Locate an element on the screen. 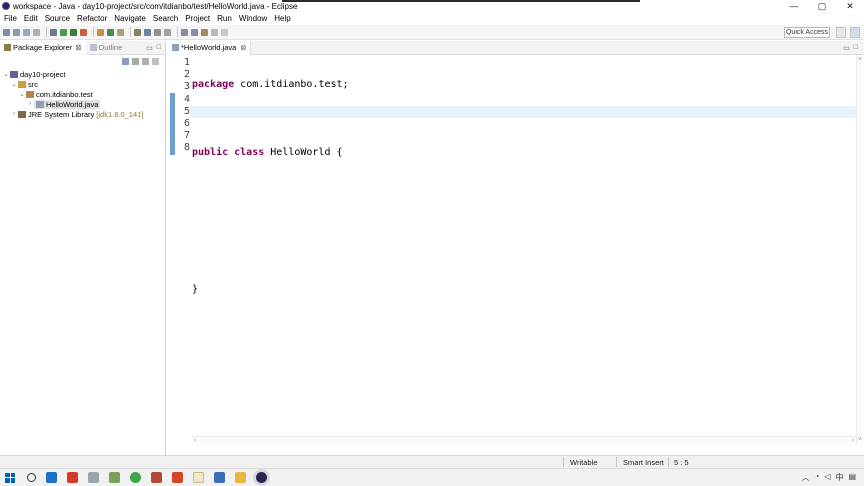 The image size is (864, 486). forward-icon is located at coordinates (224, 32).